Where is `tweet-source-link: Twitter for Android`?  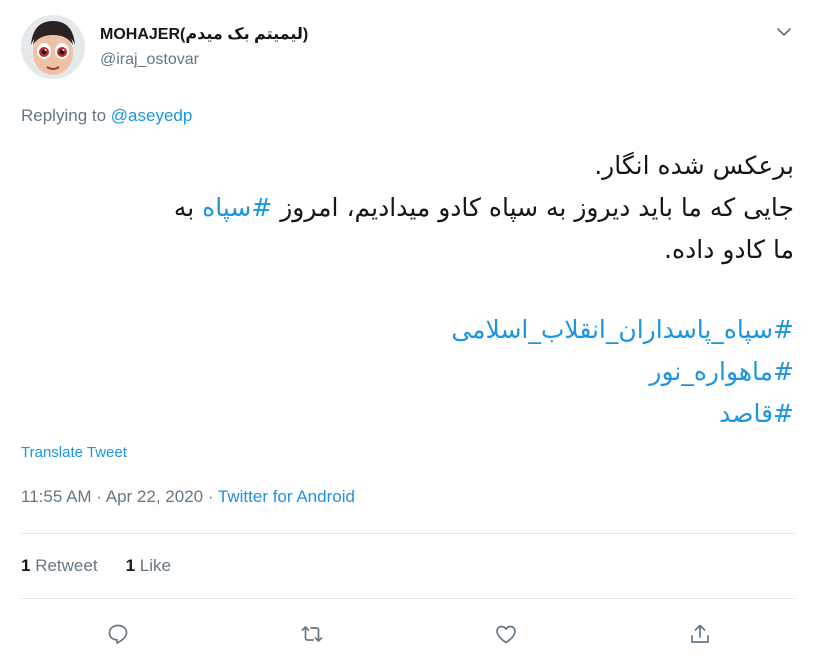 tweet-source-link: Twitter for Android is located at coordinates (286, 496).